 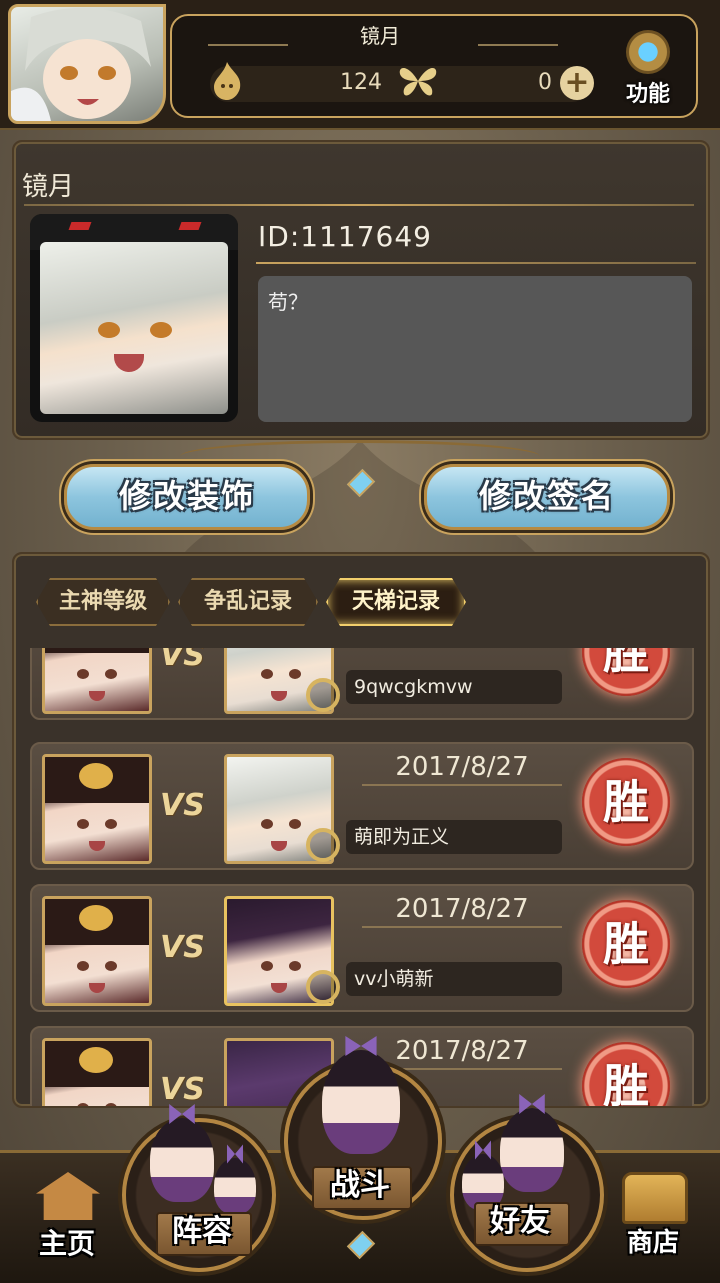 I want to click on resource-2-value: 0, so click(x=545, y=82).